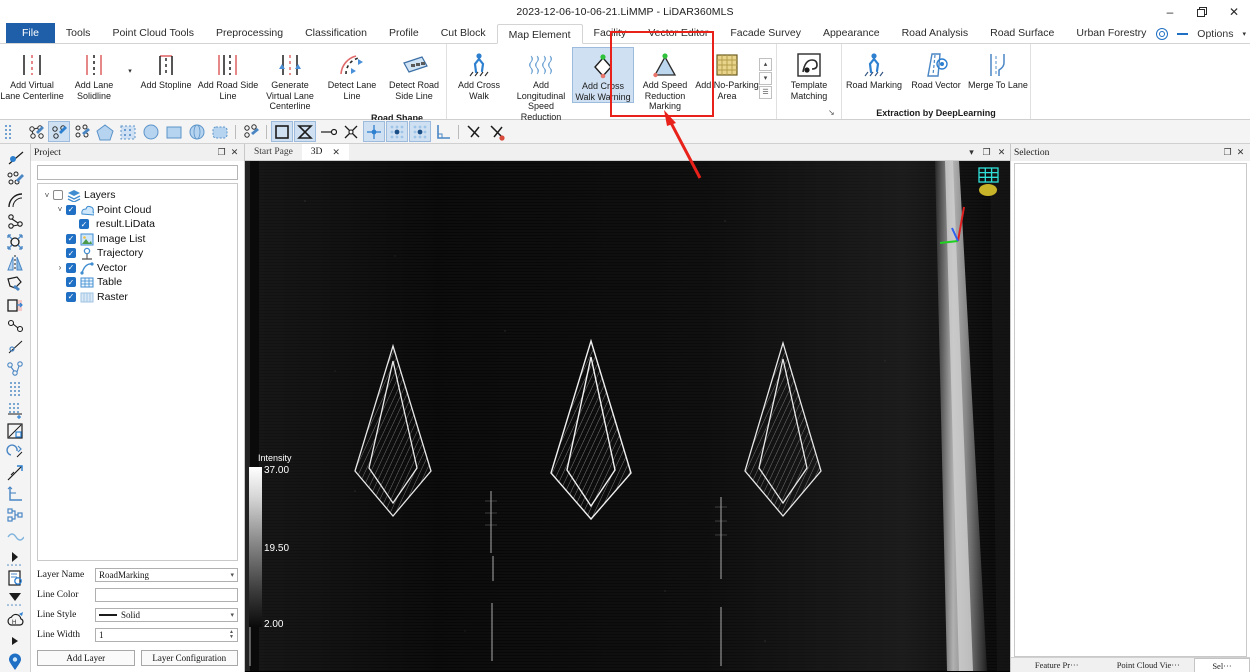  I want to click on triangle-node-icon, so click(15, 221).